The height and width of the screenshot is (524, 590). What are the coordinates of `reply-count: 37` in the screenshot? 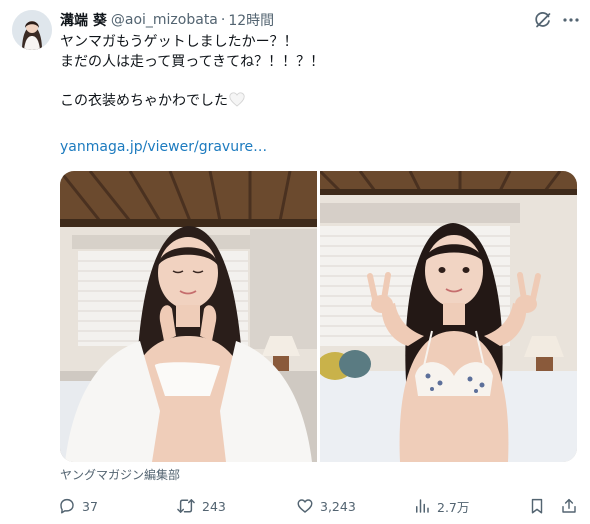 It's located at (90, 506).